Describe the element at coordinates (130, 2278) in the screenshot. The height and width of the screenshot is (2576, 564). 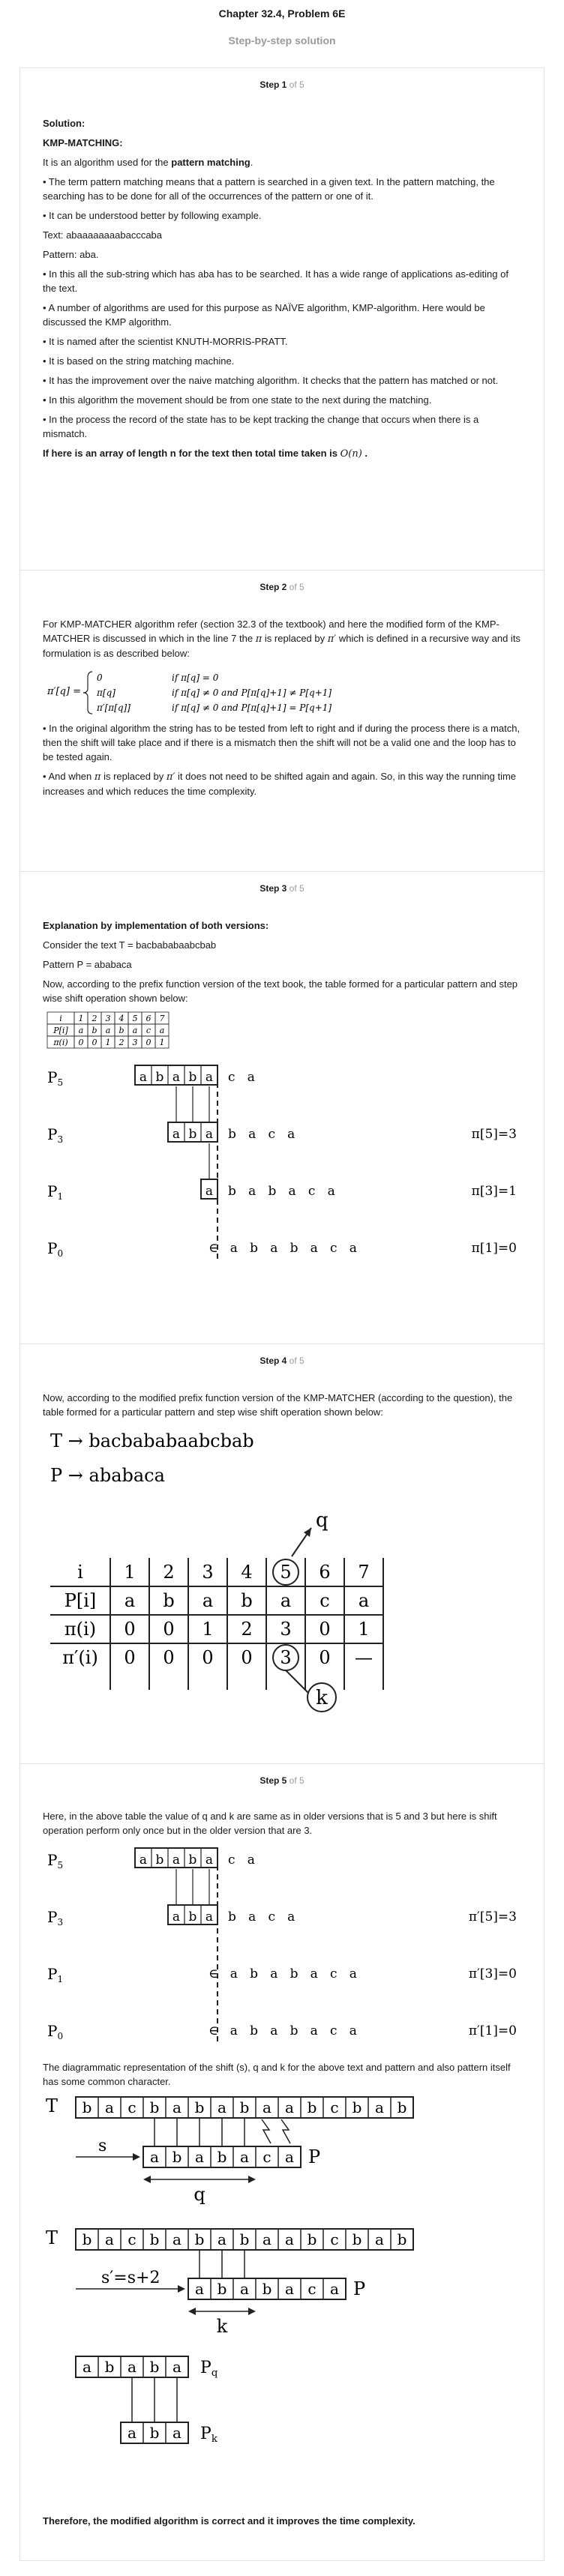
I see `s2-label: s′=s+2` at that location.